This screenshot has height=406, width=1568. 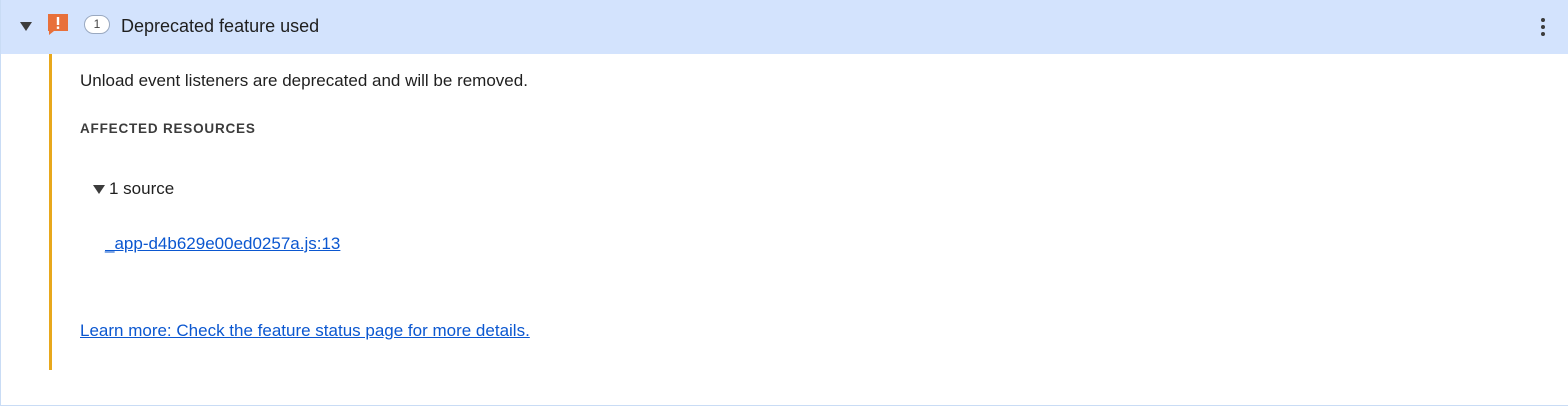 I want to click on expand-arrow-icon, so click(x=26, y=26).